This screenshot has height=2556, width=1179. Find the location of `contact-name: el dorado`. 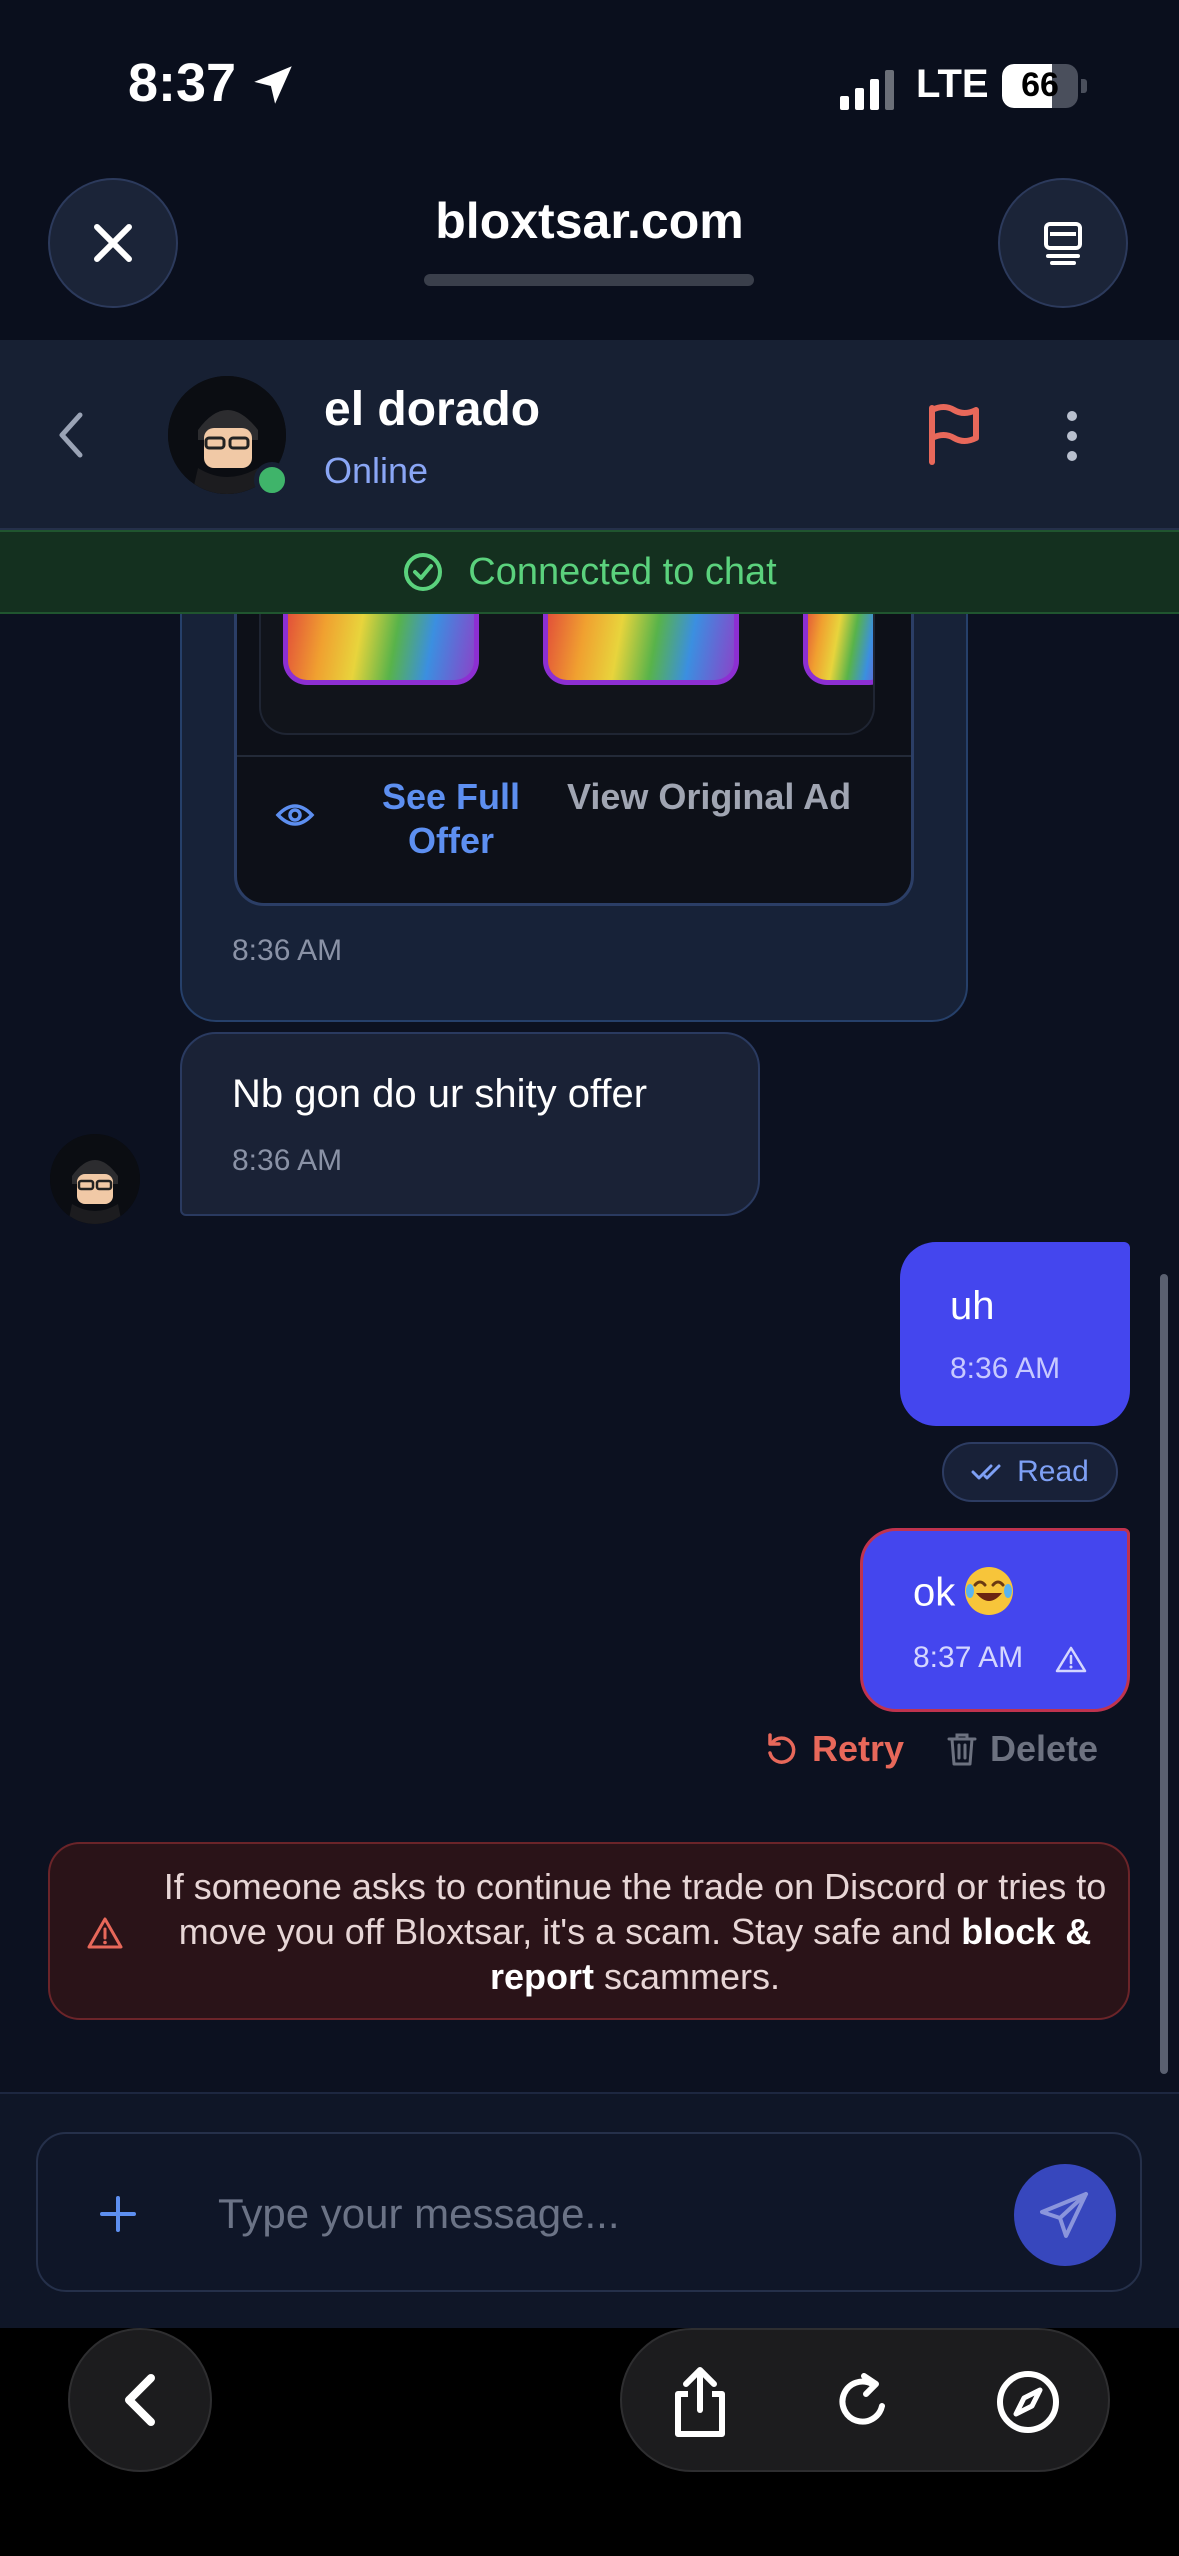

contact-name: el dorado is located at coordinates (432, 409).